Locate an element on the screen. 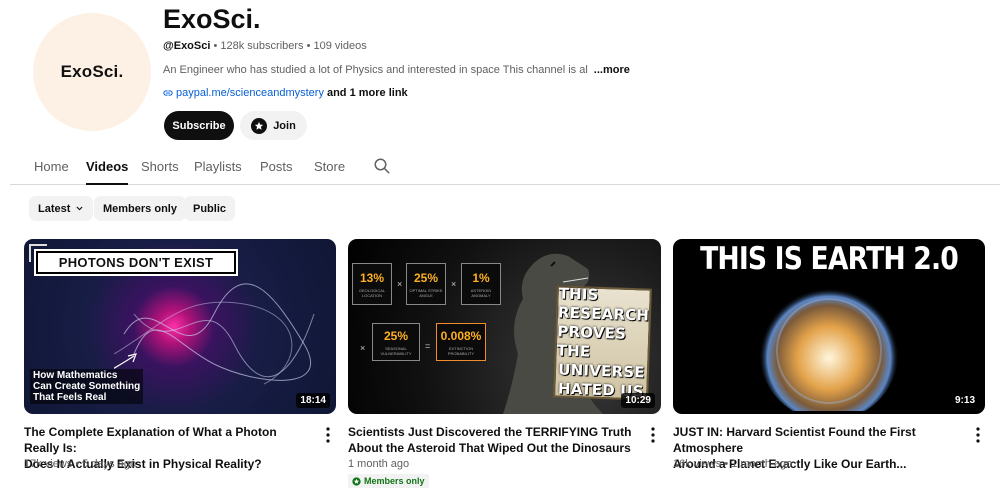 This screenshot has height=493, width=1000. stat-label: OPTIMAL STRIKE ANGLE is located at coordinates (426, 292).